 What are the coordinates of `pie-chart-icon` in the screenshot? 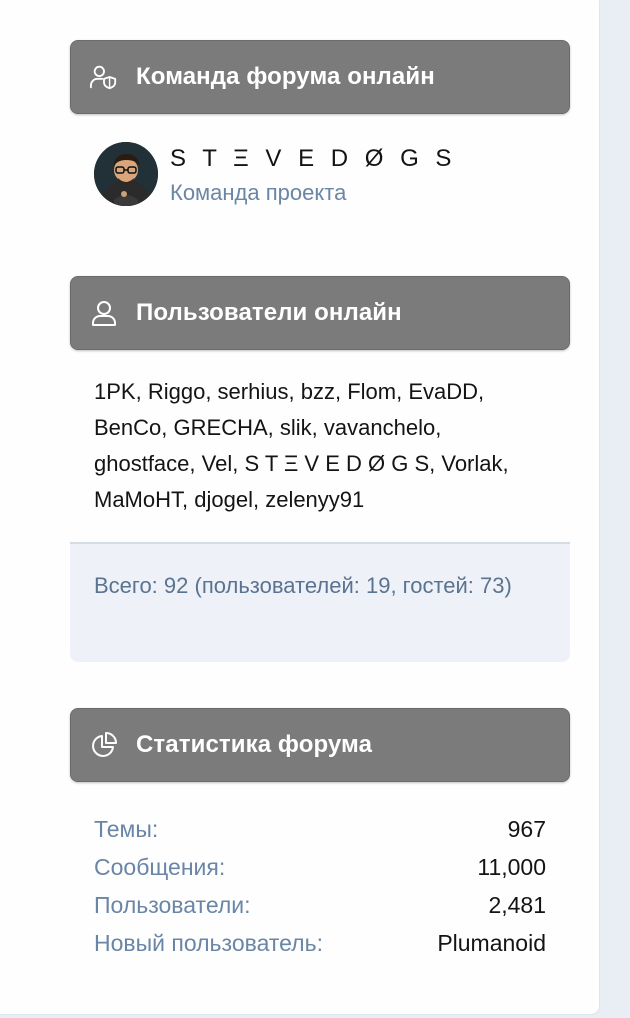 It's located at (104, 745).